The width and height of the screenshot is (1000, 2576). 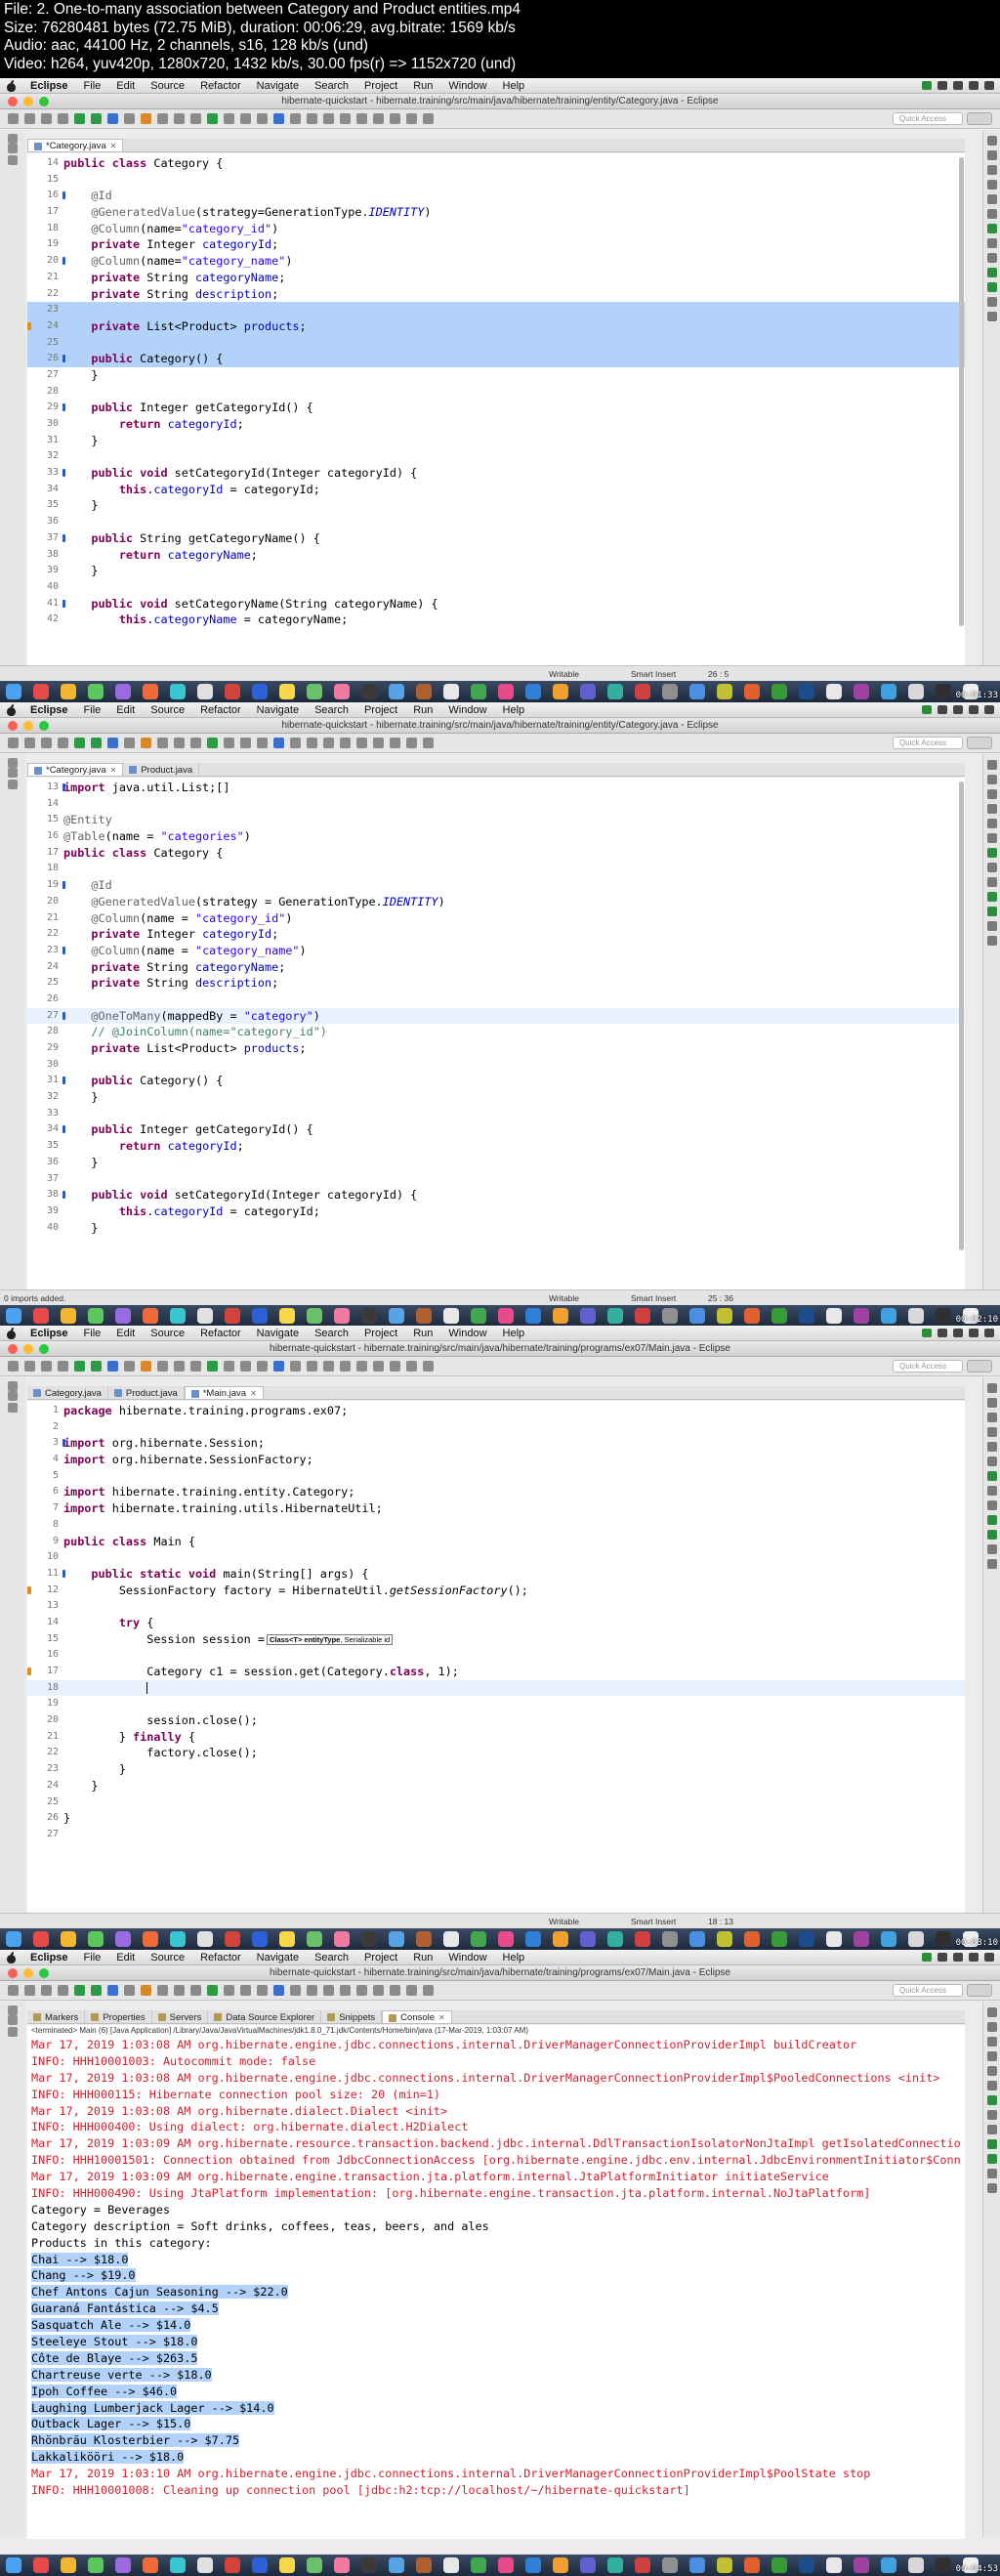 What do you see at coordinates (331, 1333) in the screenshot?
I see `menu-item-search: Search` at bounding box center [331, 1333].